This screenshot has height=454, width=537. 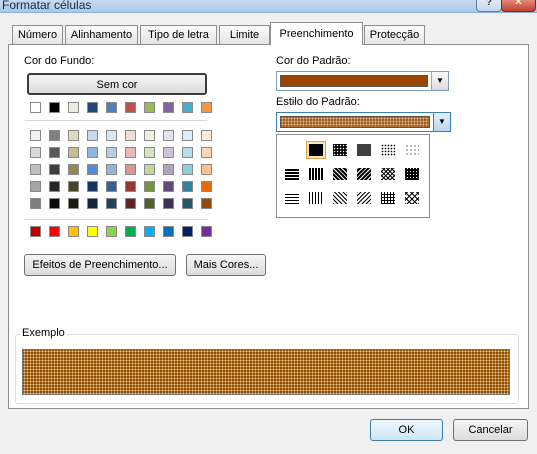 I want to click on ok-button: OK, so click(x=406, y=430).